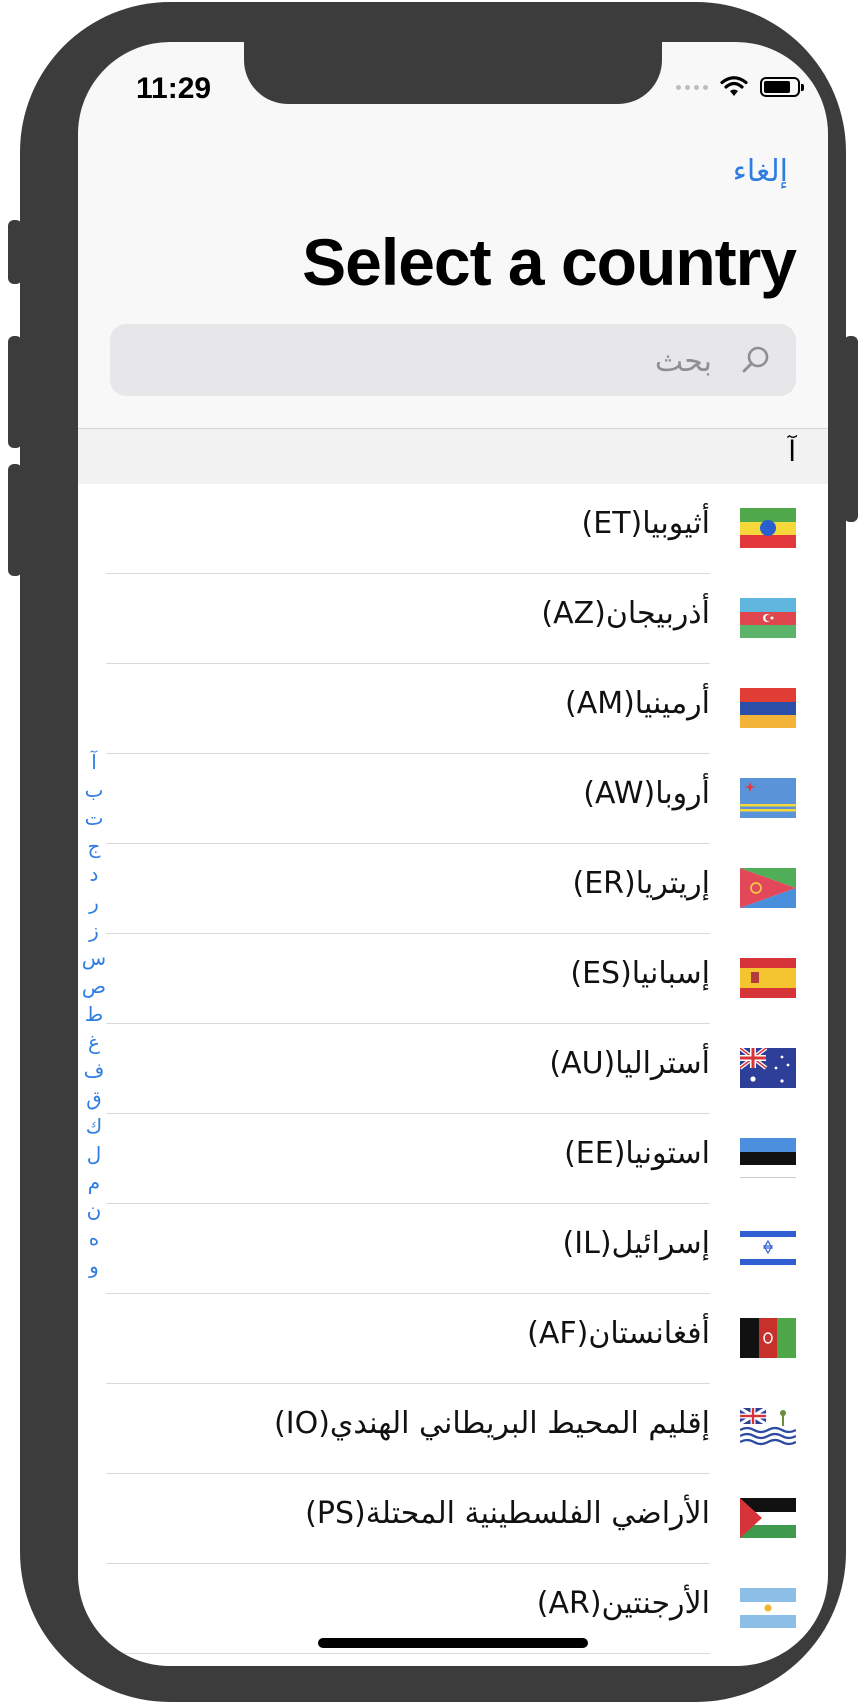 This screenshot has height=1704, width=866. I want to click on power-button, so click(851, 429).